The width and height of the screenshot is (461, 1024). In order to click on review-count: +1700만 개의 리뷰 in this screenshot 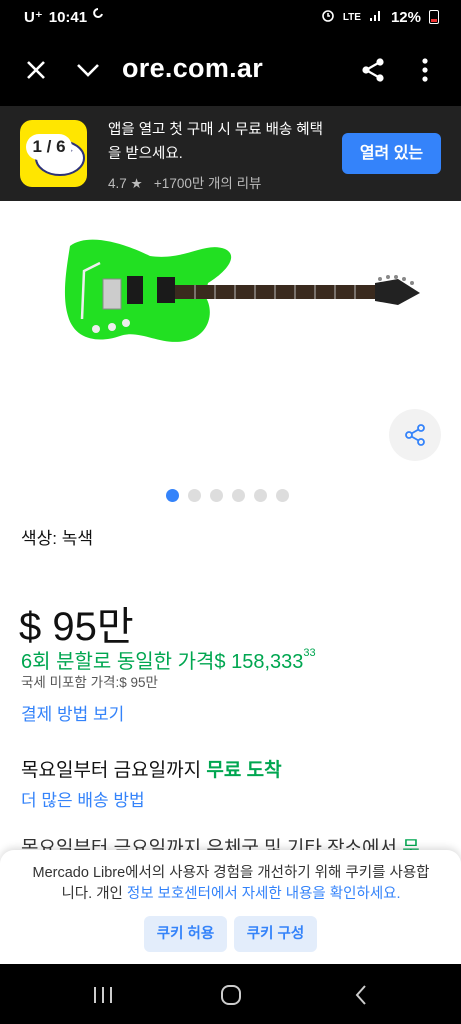, I will do `click(207, 183)`.